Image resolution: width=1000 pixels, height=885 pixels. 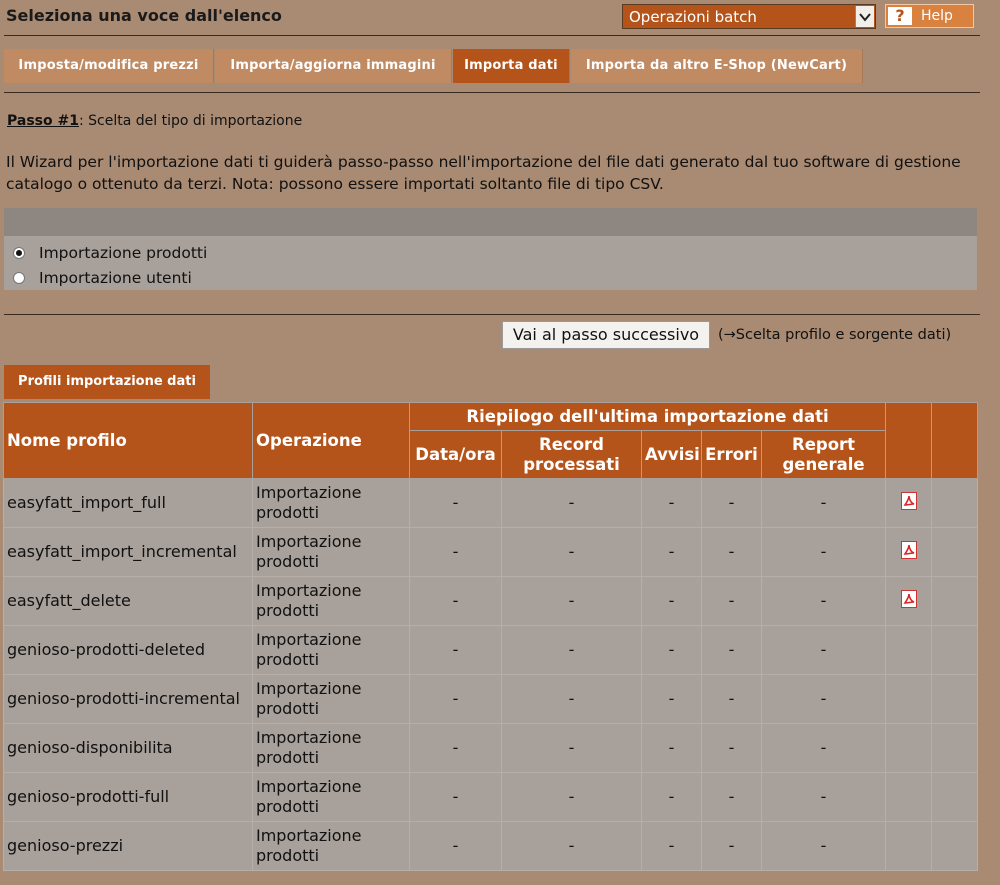 What do you see at coordinates (19, 278) in the screenshot?
I see `radio-button` at bounding box center [19, 278].